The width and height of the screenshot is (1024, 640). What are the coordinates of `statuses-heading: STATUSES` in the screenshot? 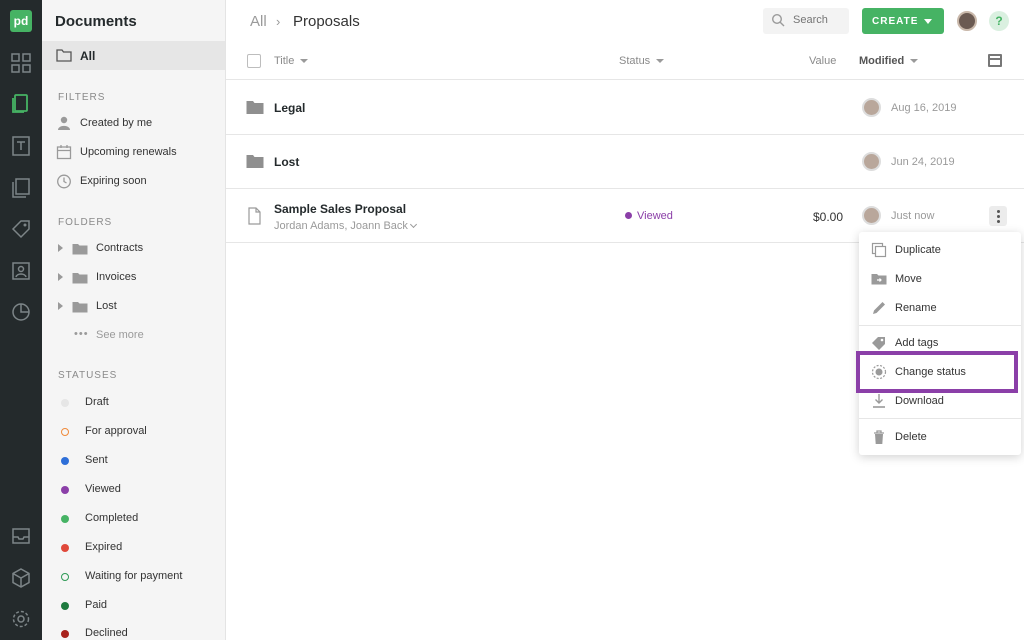 It's located at (88, 375).